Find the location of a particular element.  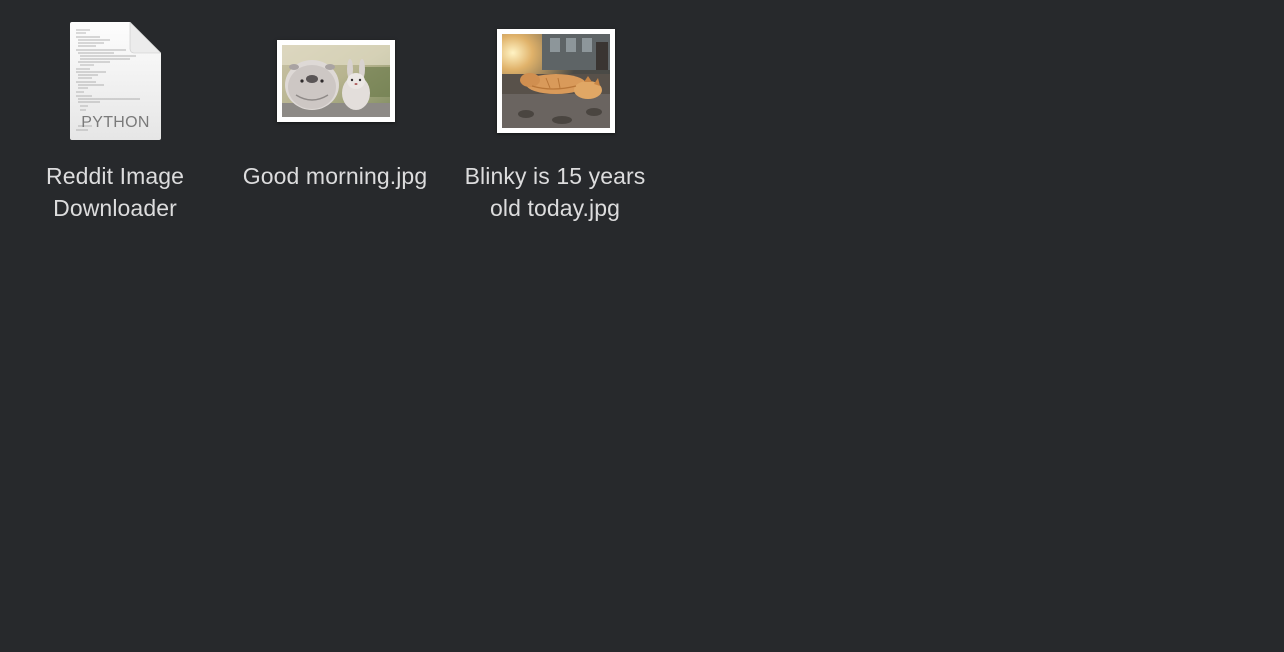

file-kind-badge: PYTHON is located at coordinates (115, 122).